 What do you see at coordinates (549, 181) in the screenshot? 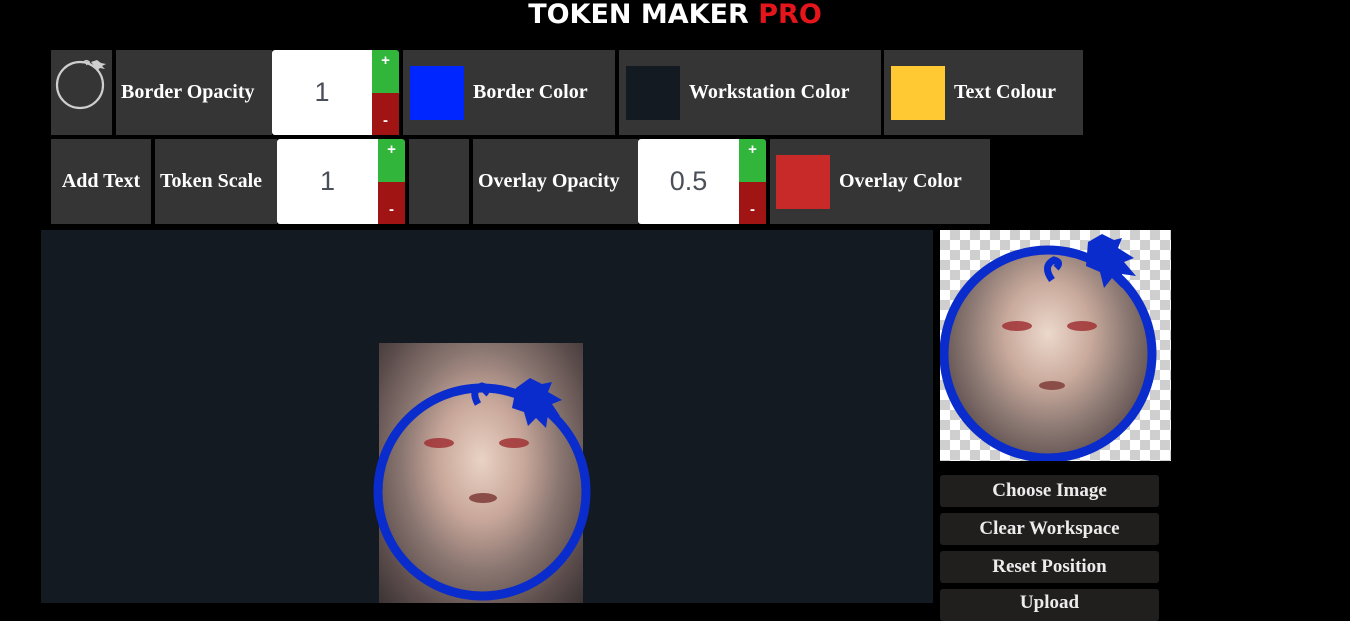
I see `overlay-opacity-label: Overlay Opacity` at bounding box center [549, 181].